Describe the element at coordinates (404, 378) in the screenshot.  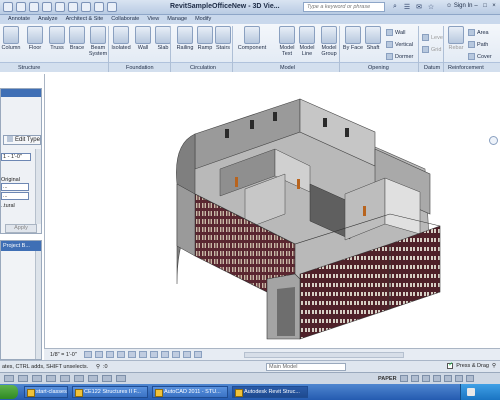
I see `layout-icon` at that location.